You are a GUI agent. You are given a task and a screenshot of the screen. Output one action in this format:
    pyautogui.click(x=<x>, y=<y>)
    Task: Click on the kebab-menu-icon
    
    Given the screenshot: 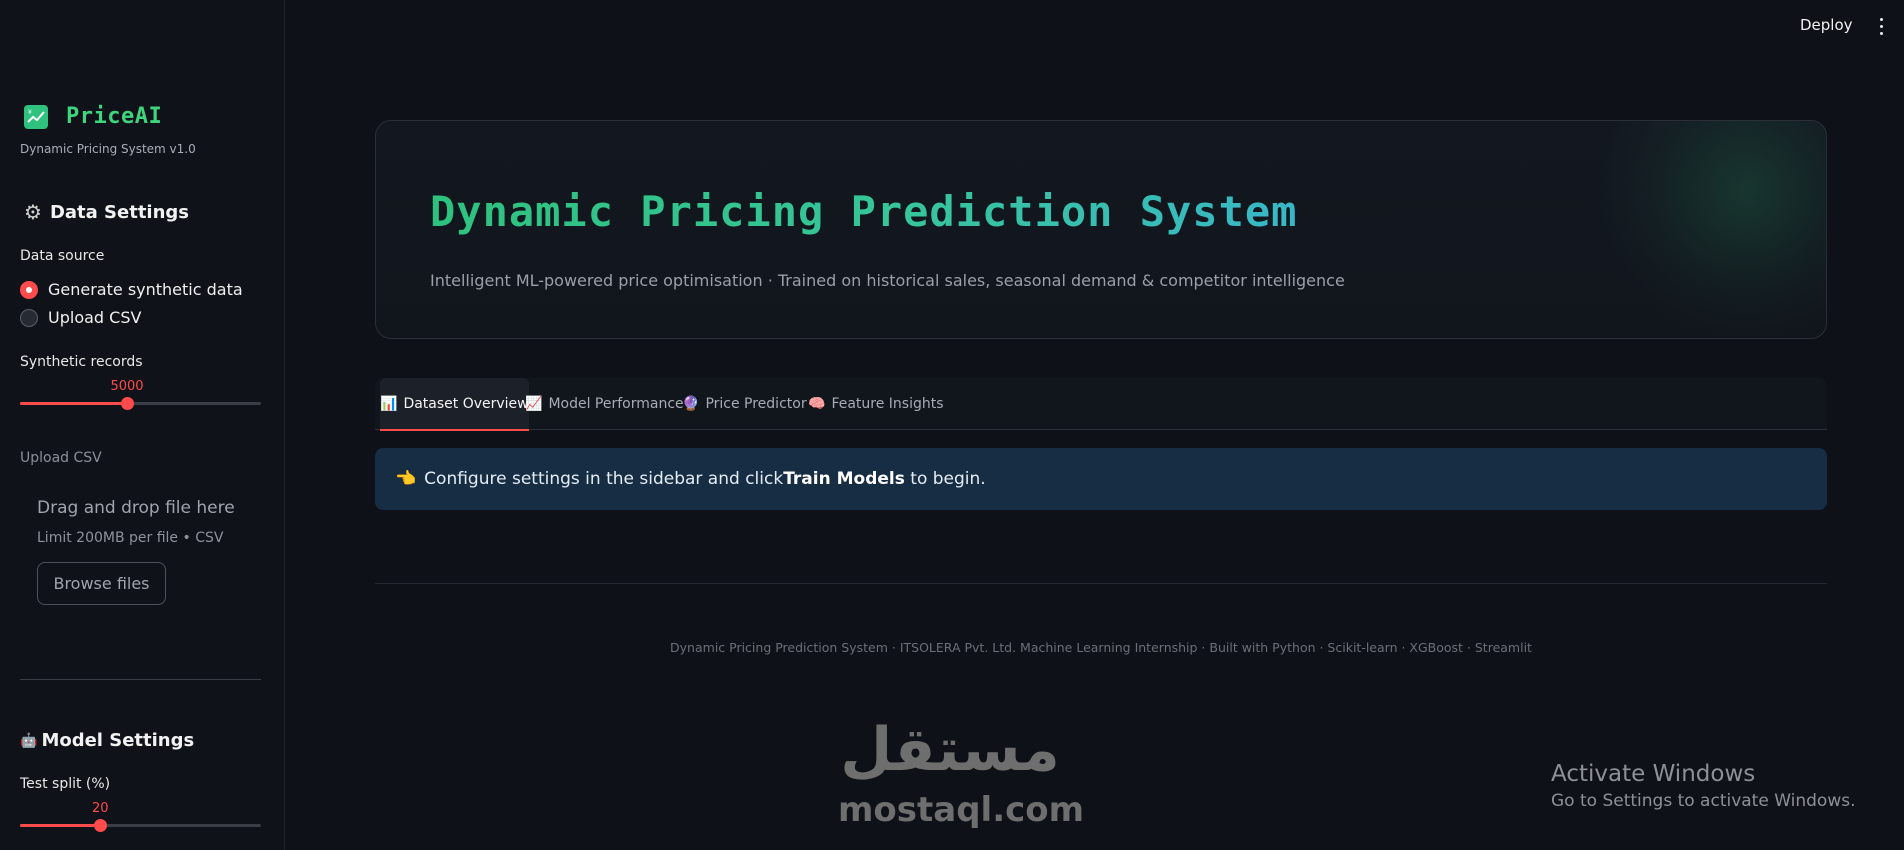 What is the action you would take?
    pyautogui.click(x=1881, y=26)
    